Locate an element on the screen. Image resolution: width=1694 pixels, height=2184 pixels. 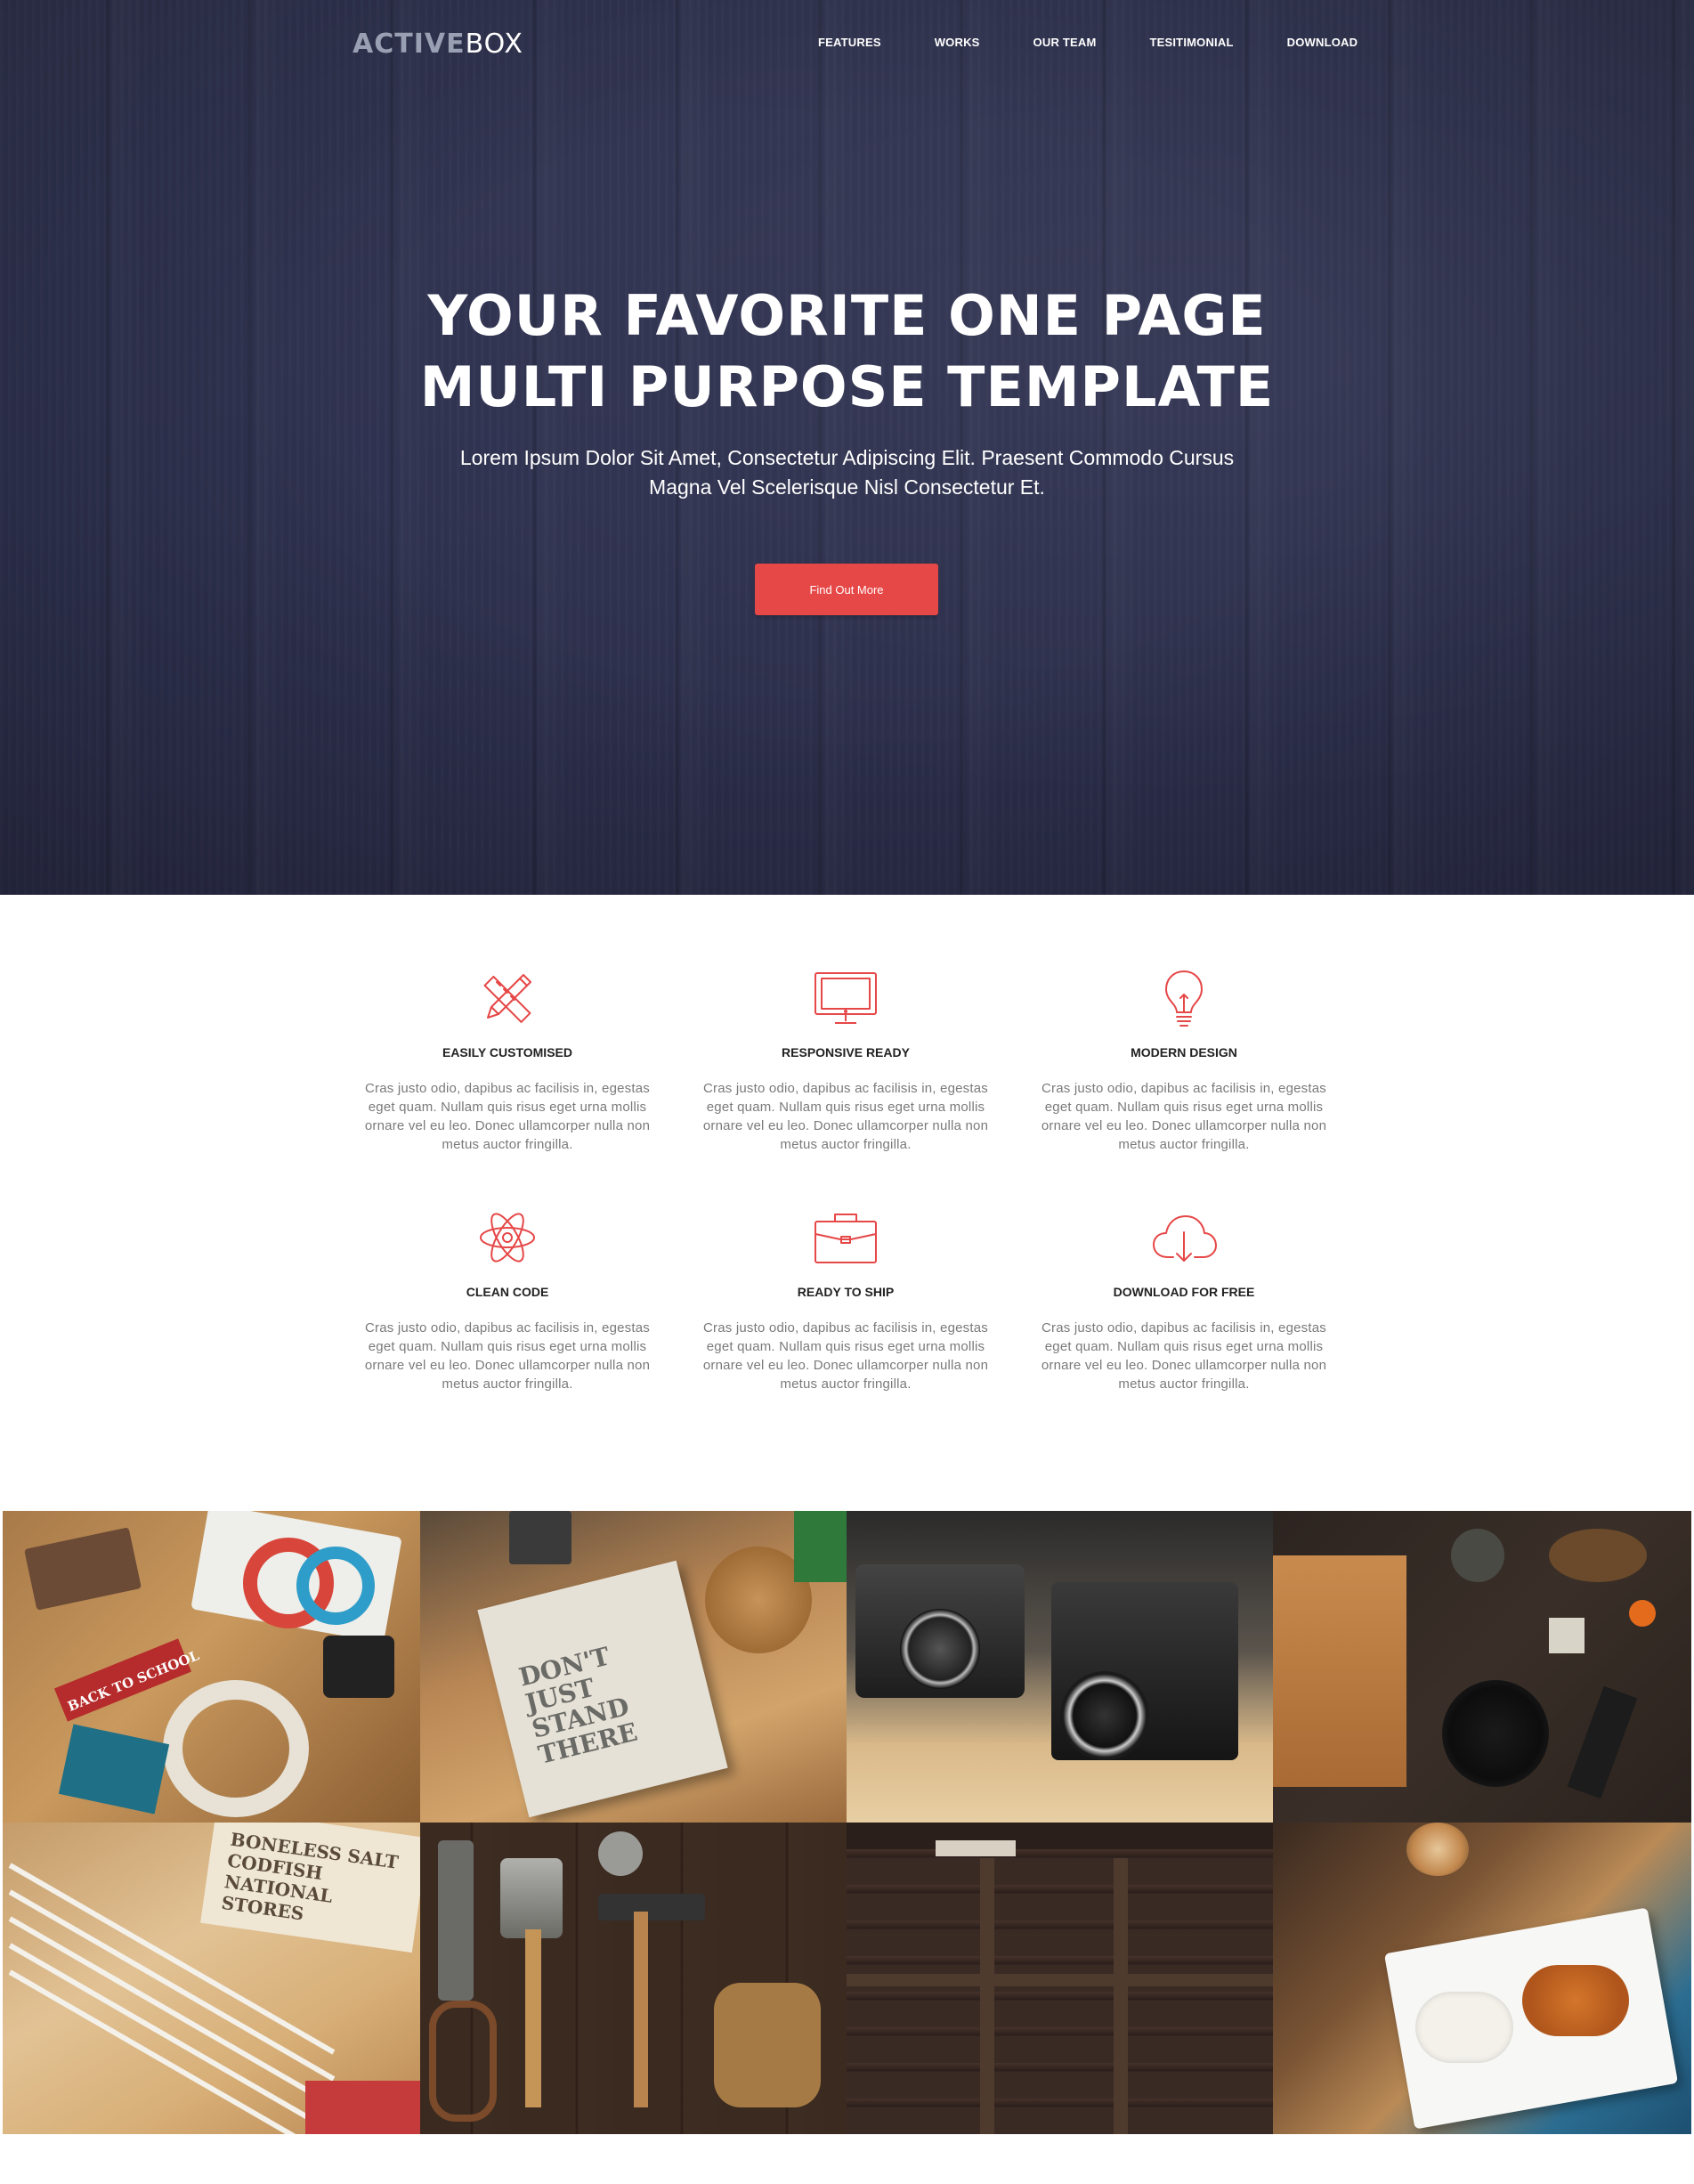
find-out-more-button: Find Out More is located at coordinates (846, 589).